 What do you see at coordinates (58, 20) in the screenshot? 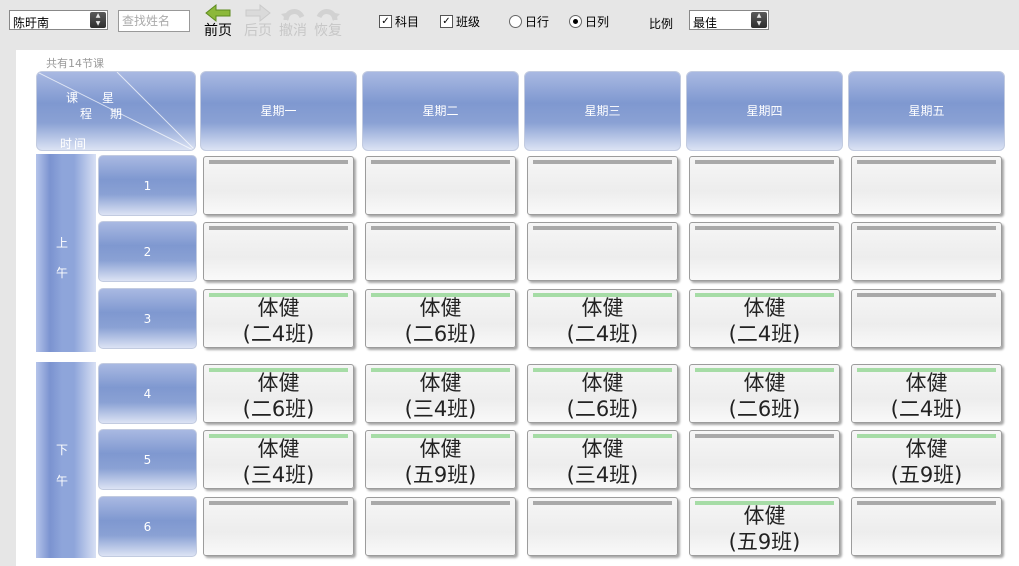
I see `teacher-select: 陈旴南 ▲ ▼` at bounding box center [58, 20].